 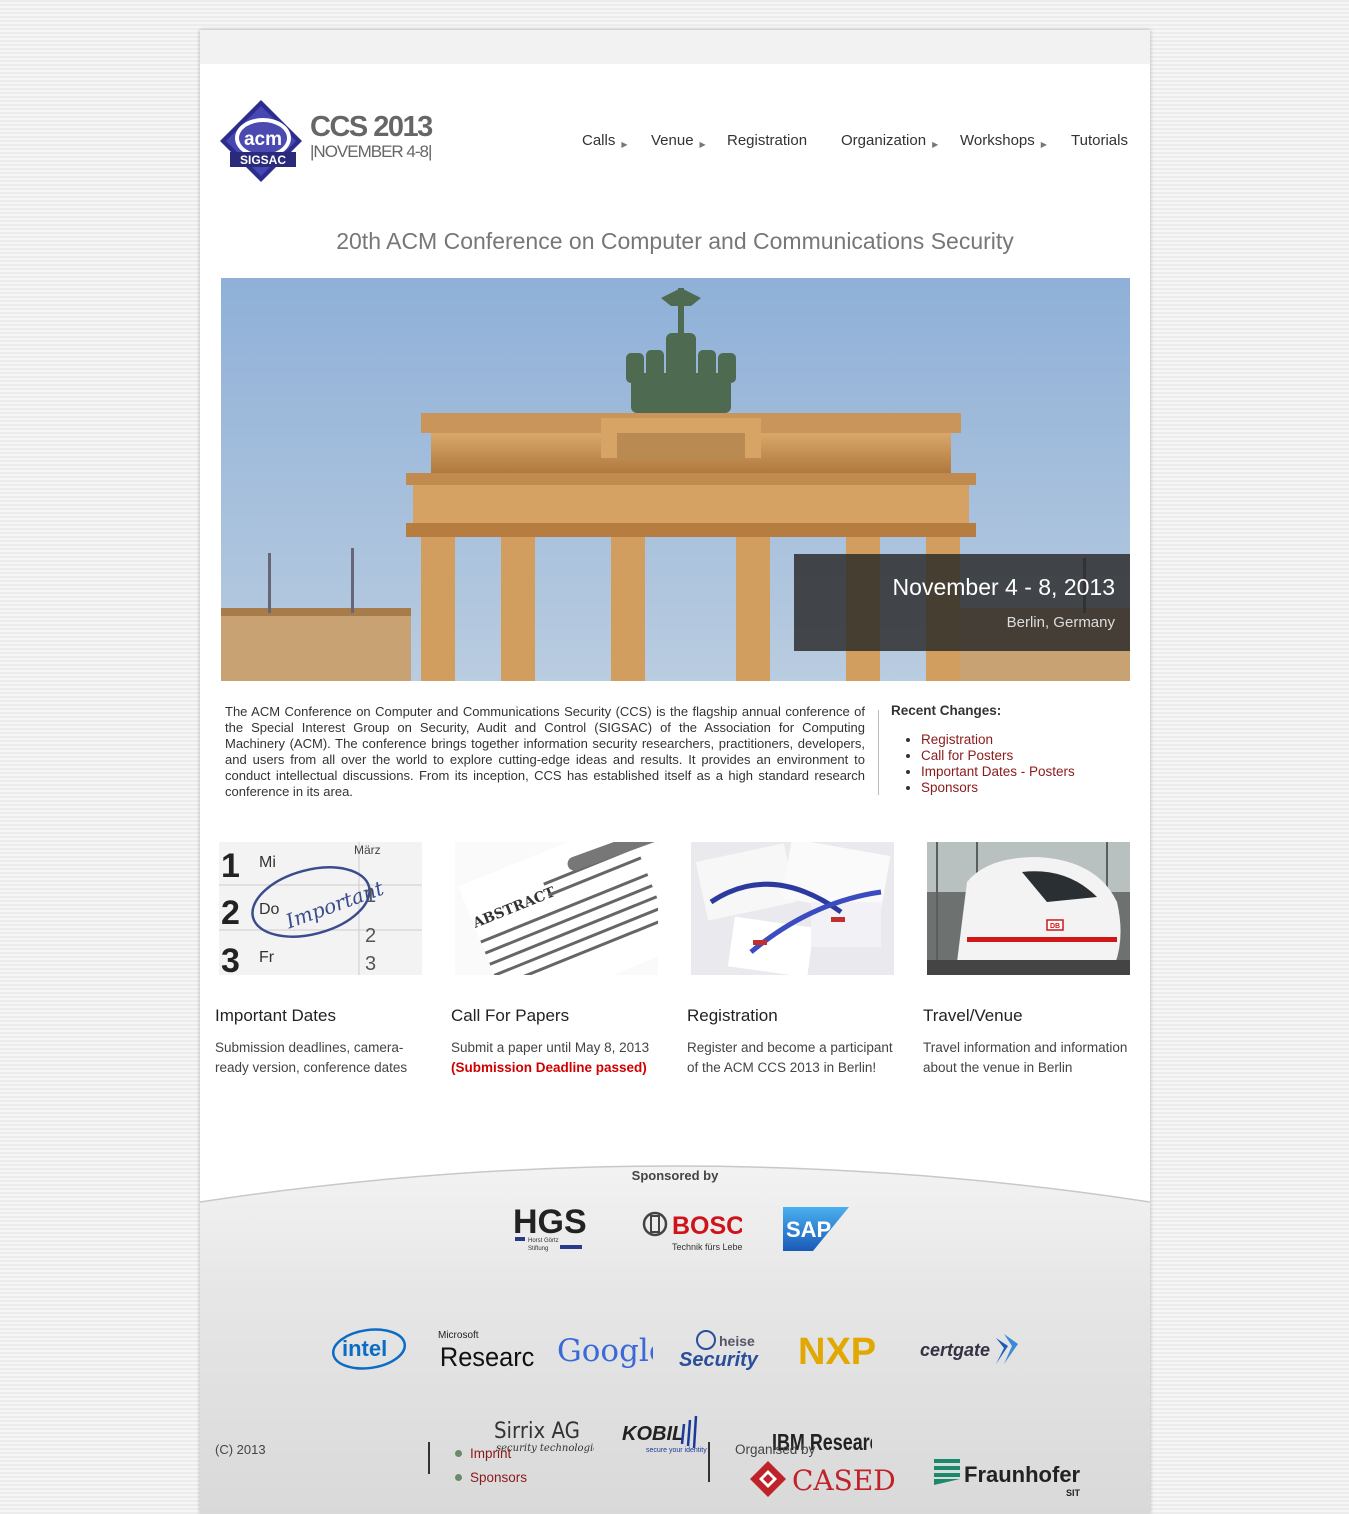 I want to click on cased-logo: CASED, so click(x=828, y=1481).